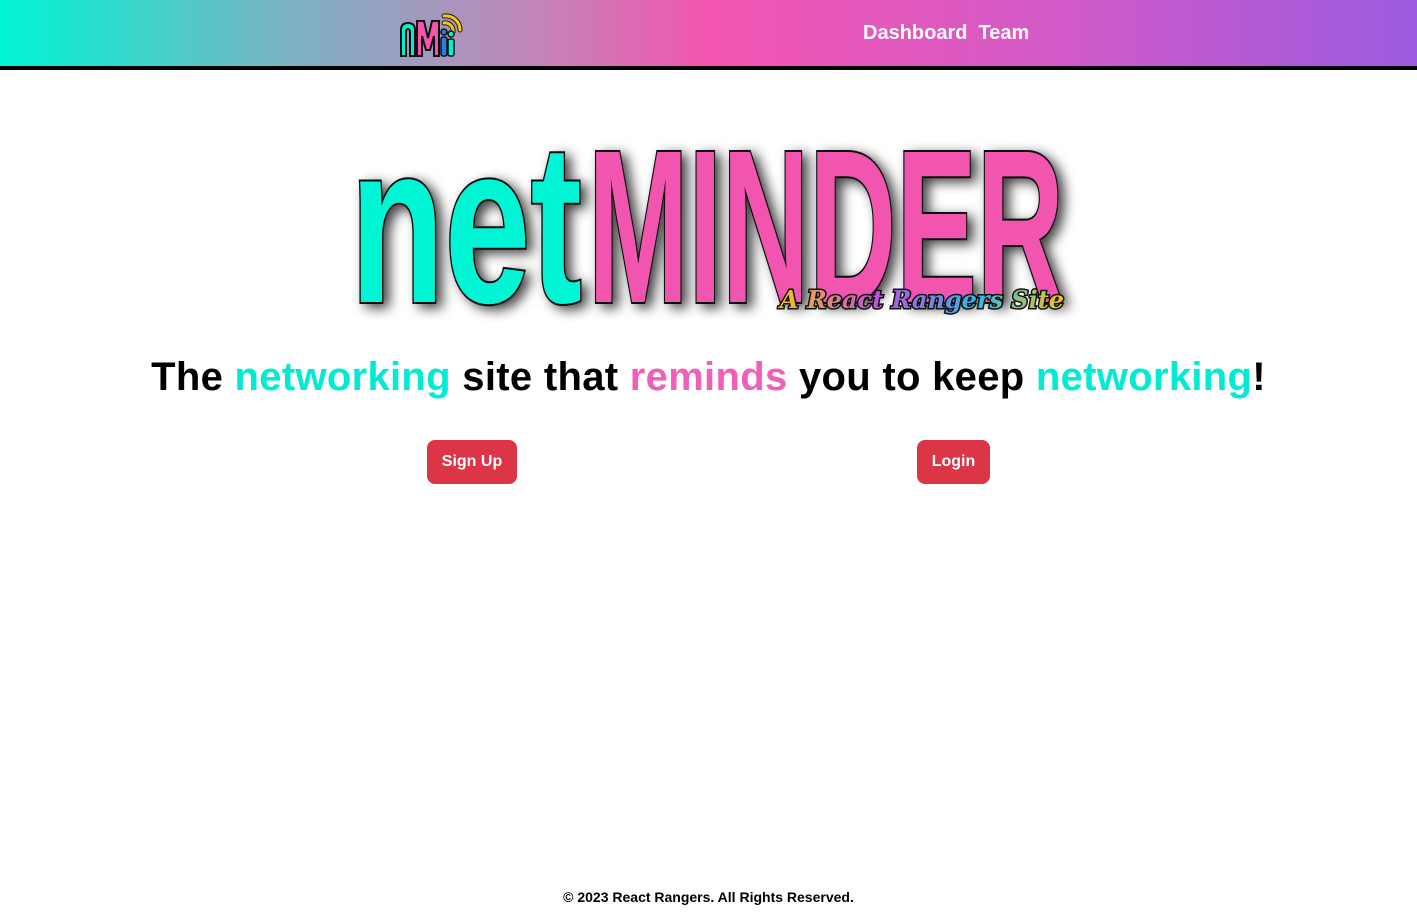 The height and width of the screenshot is (923, 1417). Describe the element at coordinates (432, 34) in the screenshot. I see `nm-logo-icon` at that location.